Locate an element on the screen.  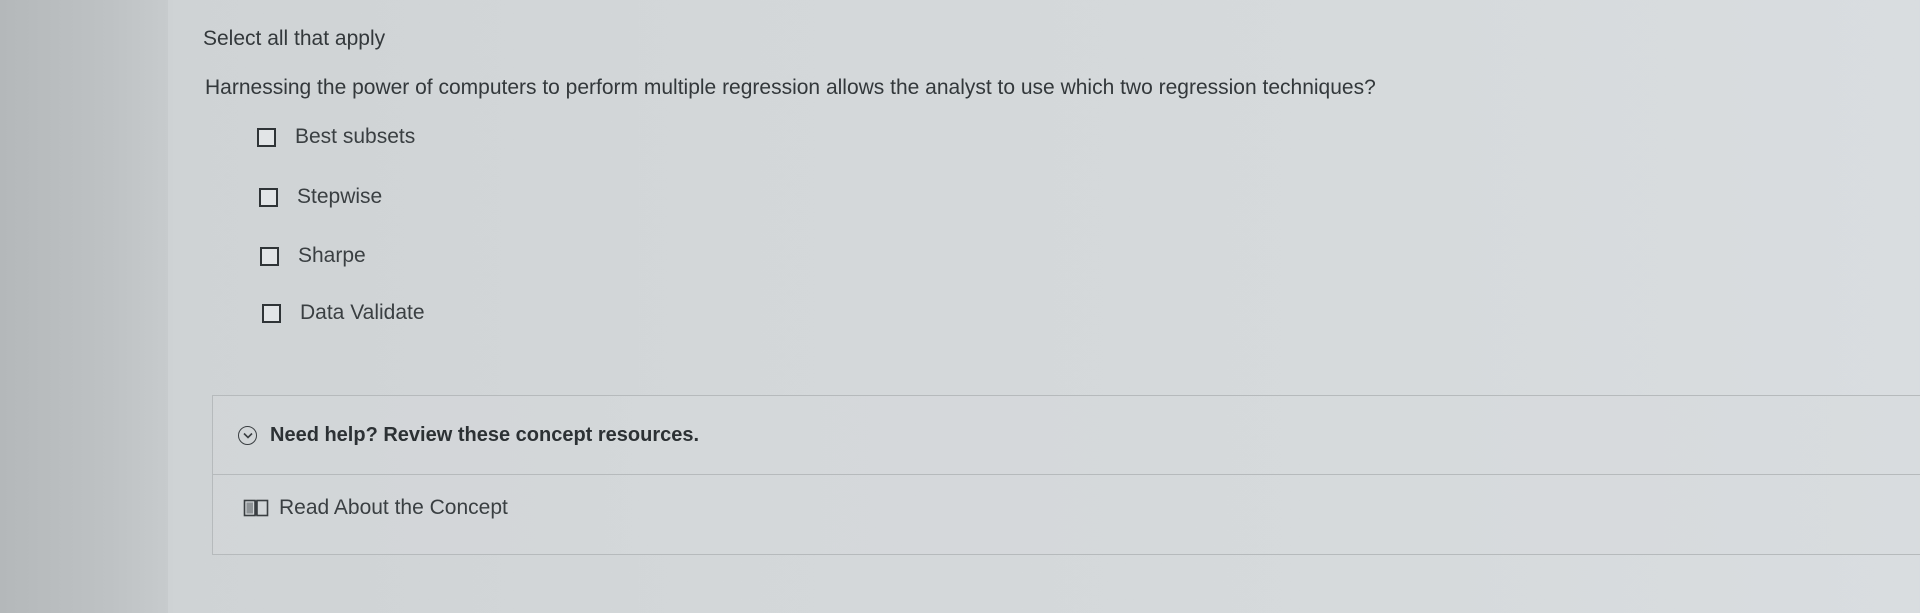
instruction-text: Select all that apply is located at coordinates (294, 38).